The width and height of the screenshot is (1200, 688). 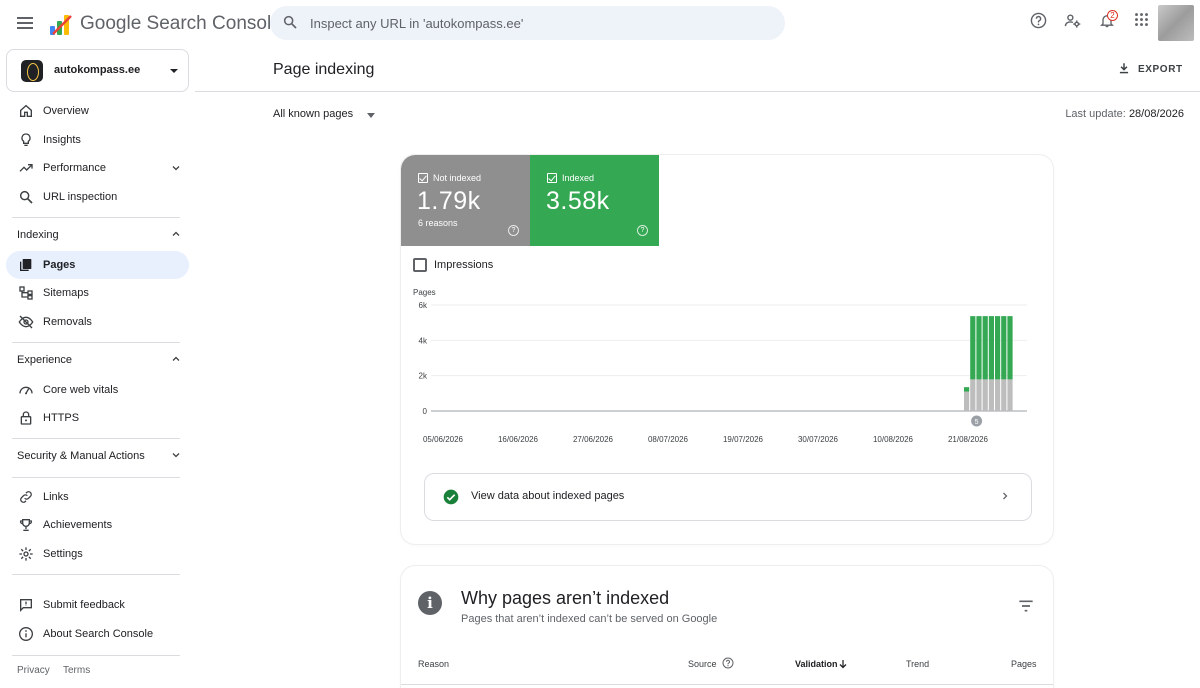 I want to click on annotation-label: 5, so click(x=977, y=422).